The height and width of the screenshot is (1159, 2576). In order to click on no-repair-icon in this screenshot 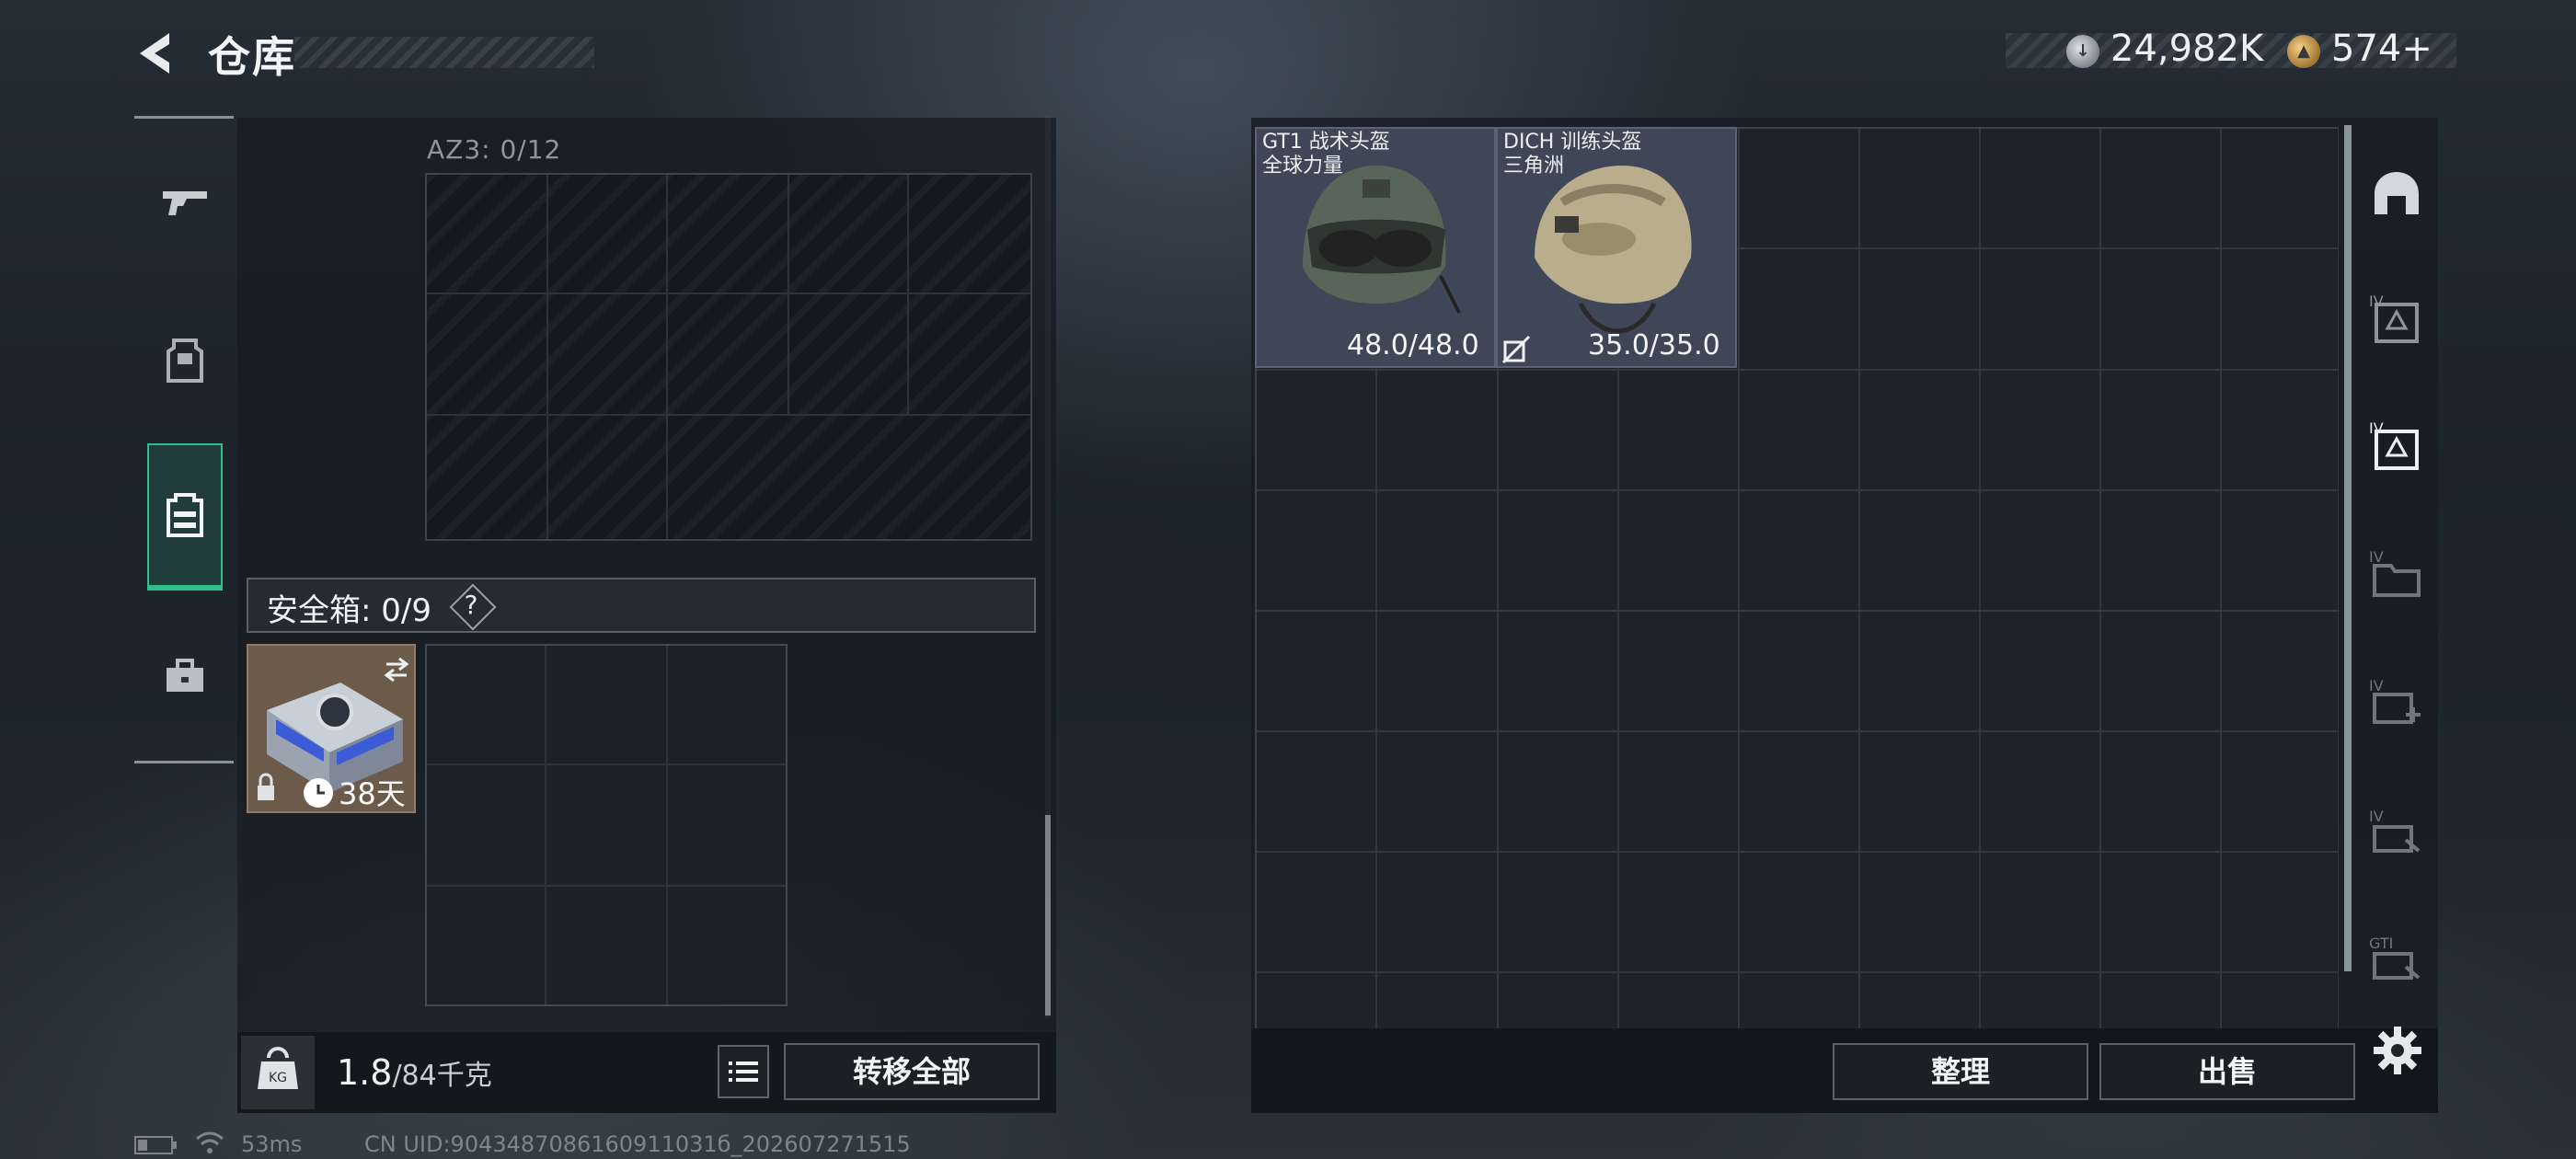, I will do `click(1516, 349)`.